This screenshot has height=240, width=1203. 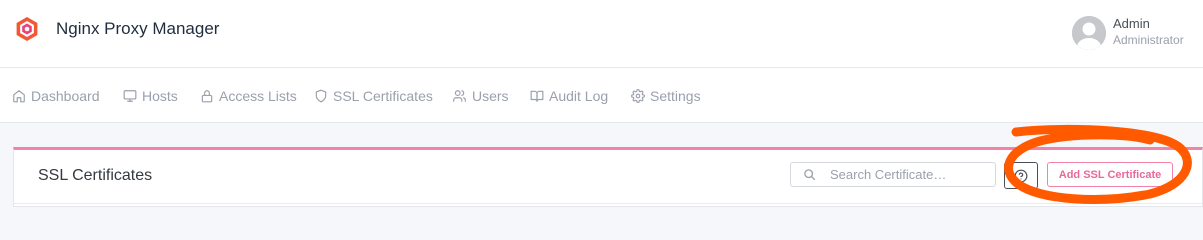 I want to click on nav-label-users: Users, so click(x=490, y=95).